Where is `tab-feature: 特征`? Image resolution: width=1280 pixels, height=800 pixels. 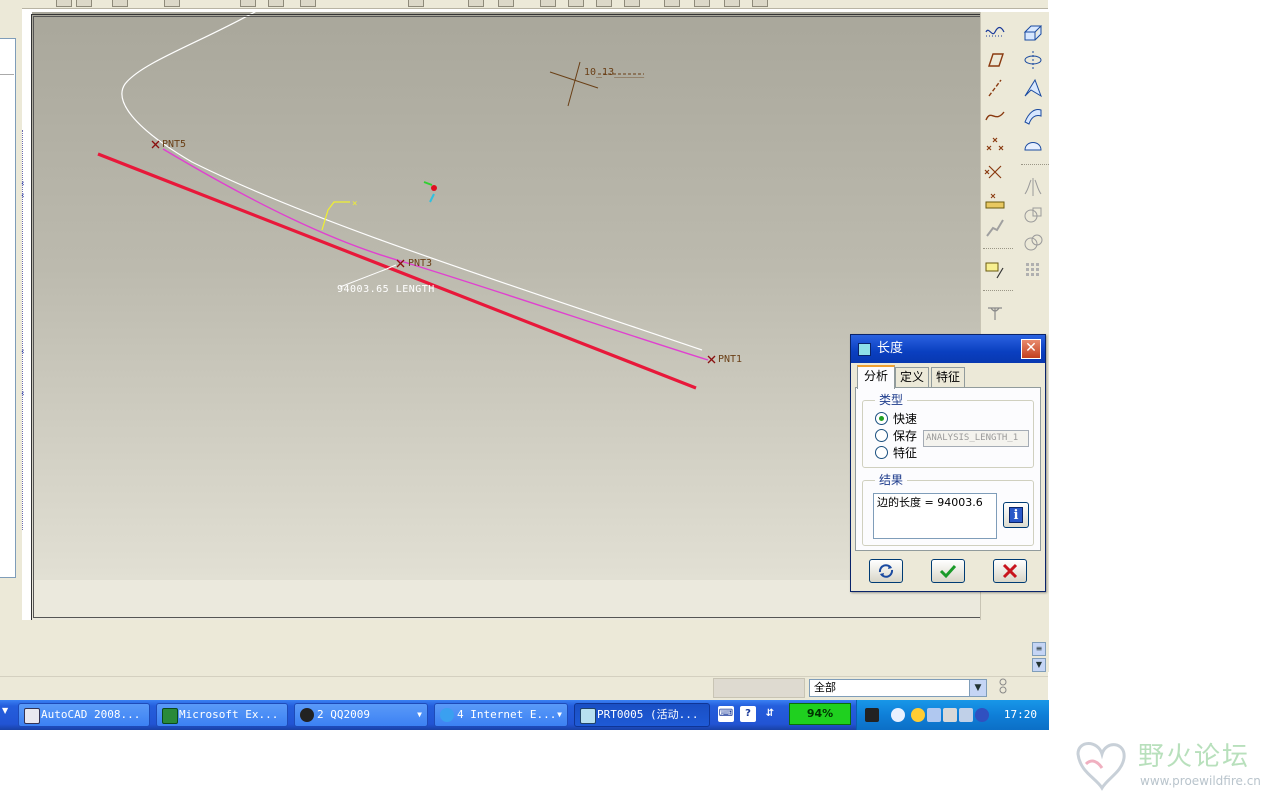 tab-feature: 特征 is located at coordinates (948, 377).